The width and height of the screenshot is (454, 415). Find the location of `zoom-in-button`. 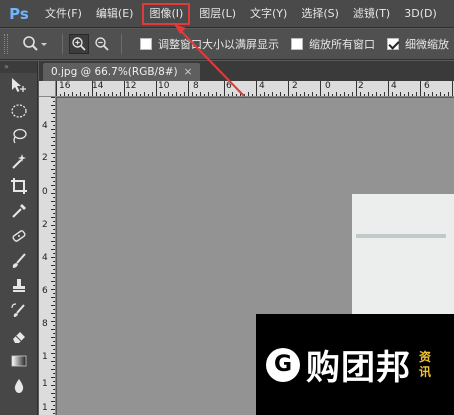

zoom-in-button is located at coordinates (79, 44).